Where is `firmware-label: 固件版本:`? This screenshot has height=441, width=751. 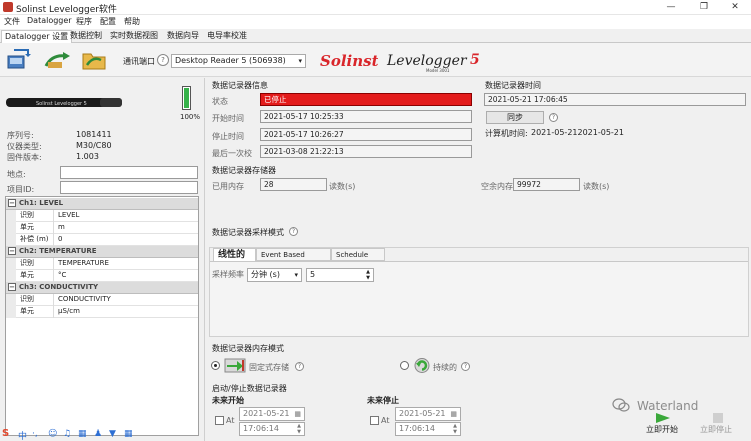 firmware-label: 固件版本: is located at coordinates (24, 157).